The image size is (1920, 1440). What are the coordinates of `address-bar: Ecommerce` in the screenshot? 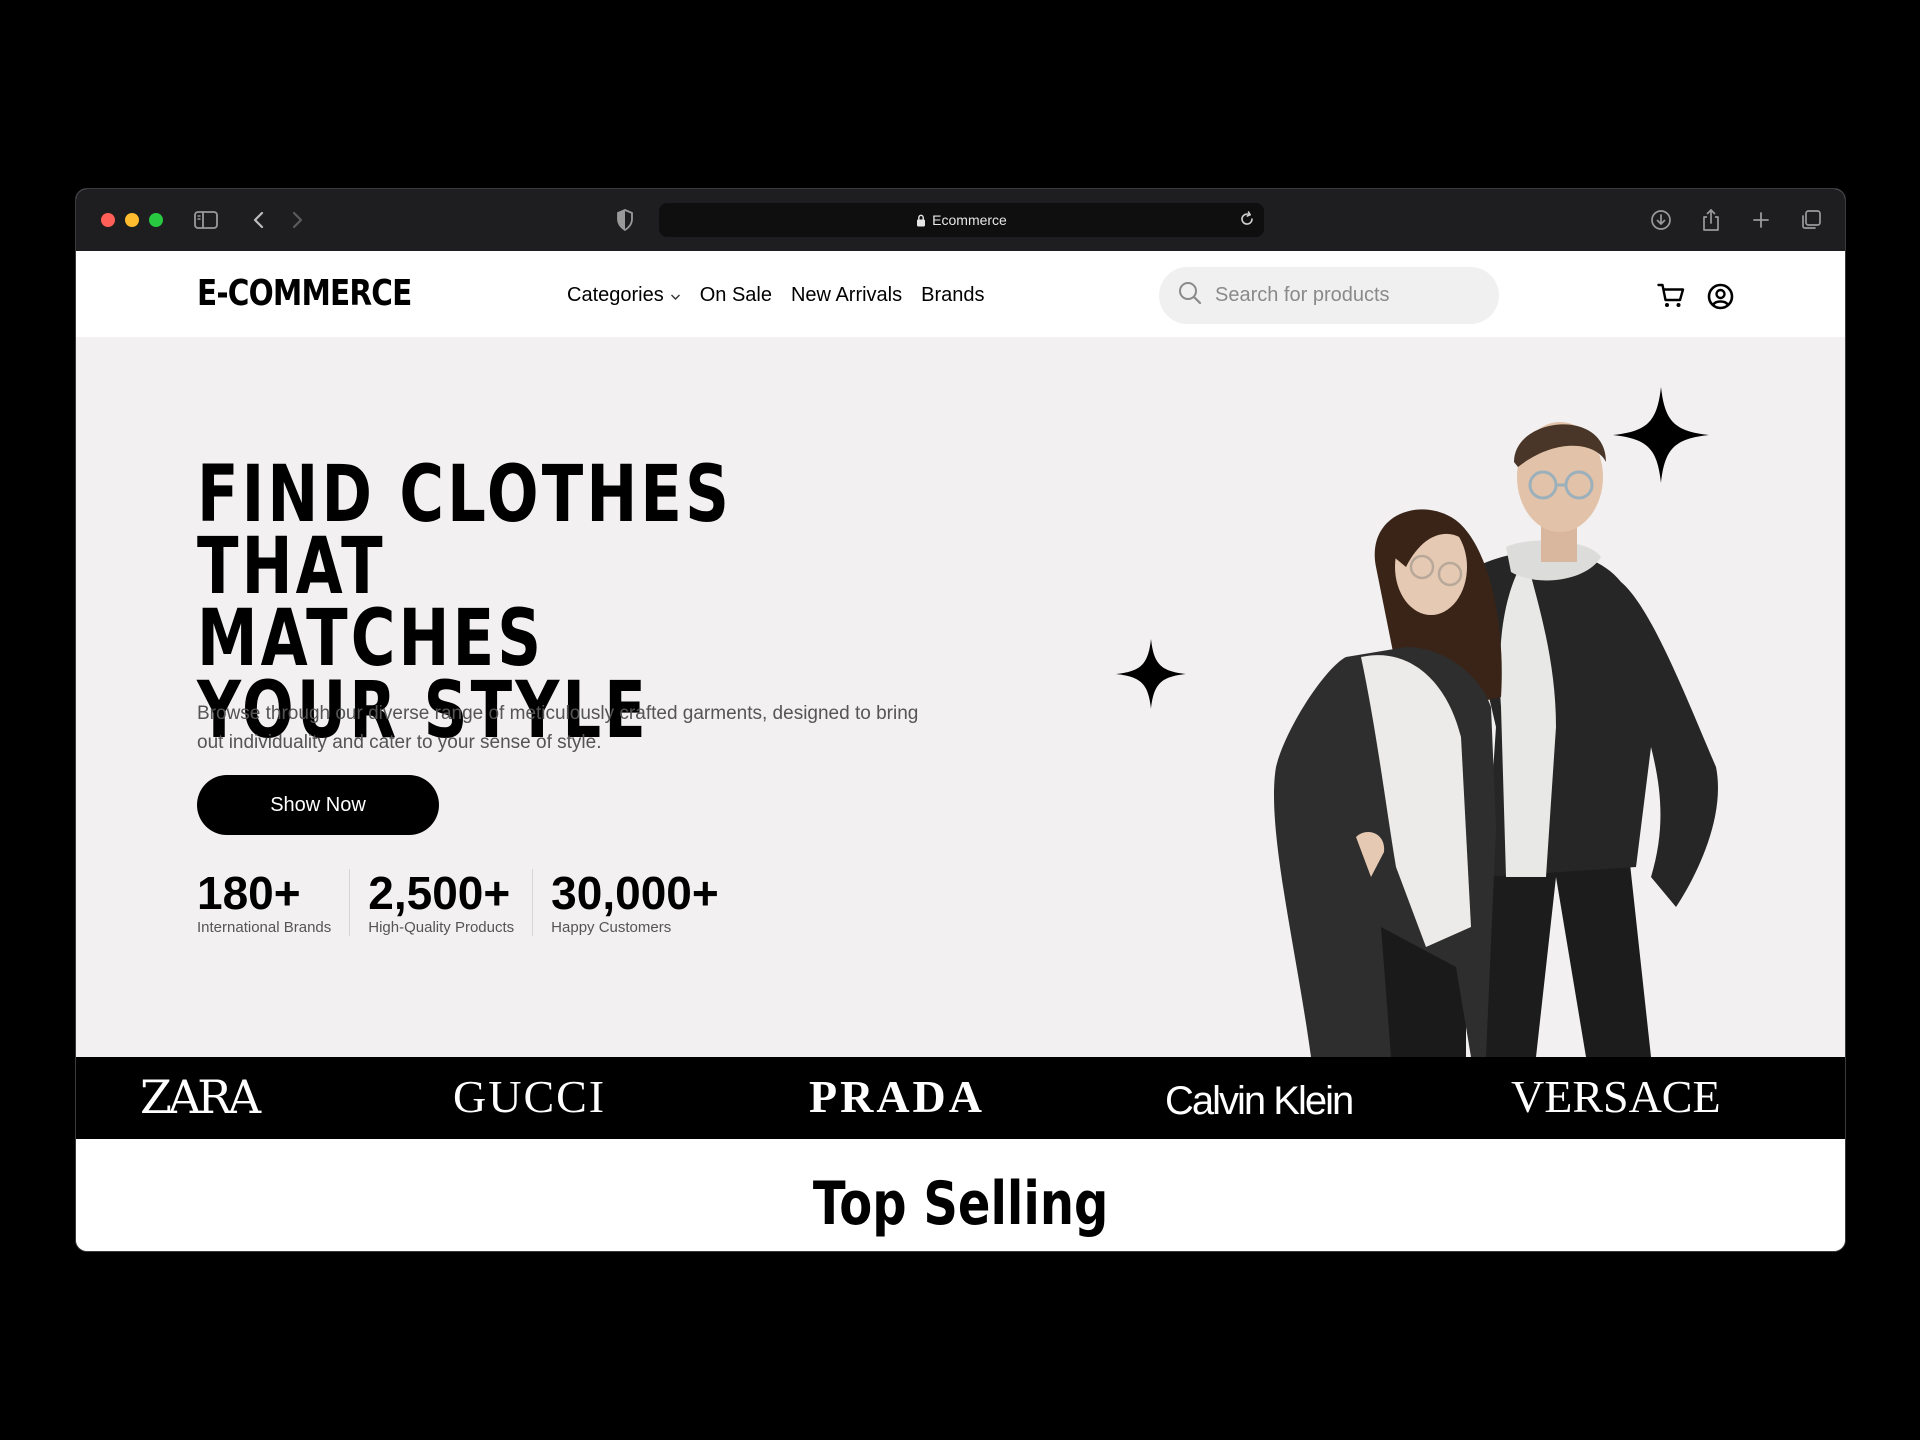 It's located at (961, 220).